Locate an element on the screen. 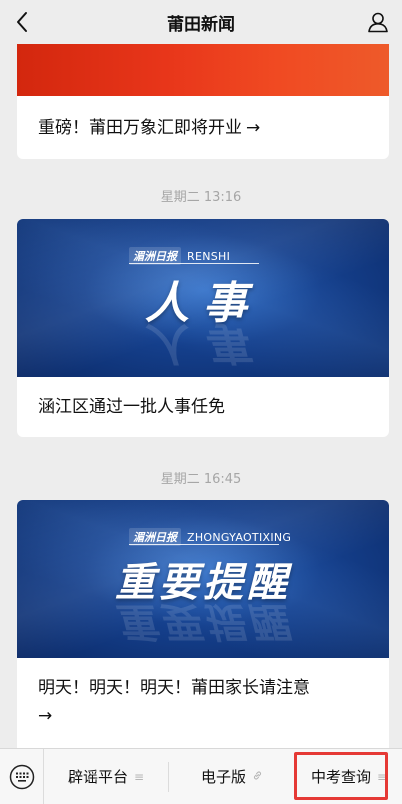 This screenshot has height=804, width=402. keyboard-icon is located at coordinates (21, 776).